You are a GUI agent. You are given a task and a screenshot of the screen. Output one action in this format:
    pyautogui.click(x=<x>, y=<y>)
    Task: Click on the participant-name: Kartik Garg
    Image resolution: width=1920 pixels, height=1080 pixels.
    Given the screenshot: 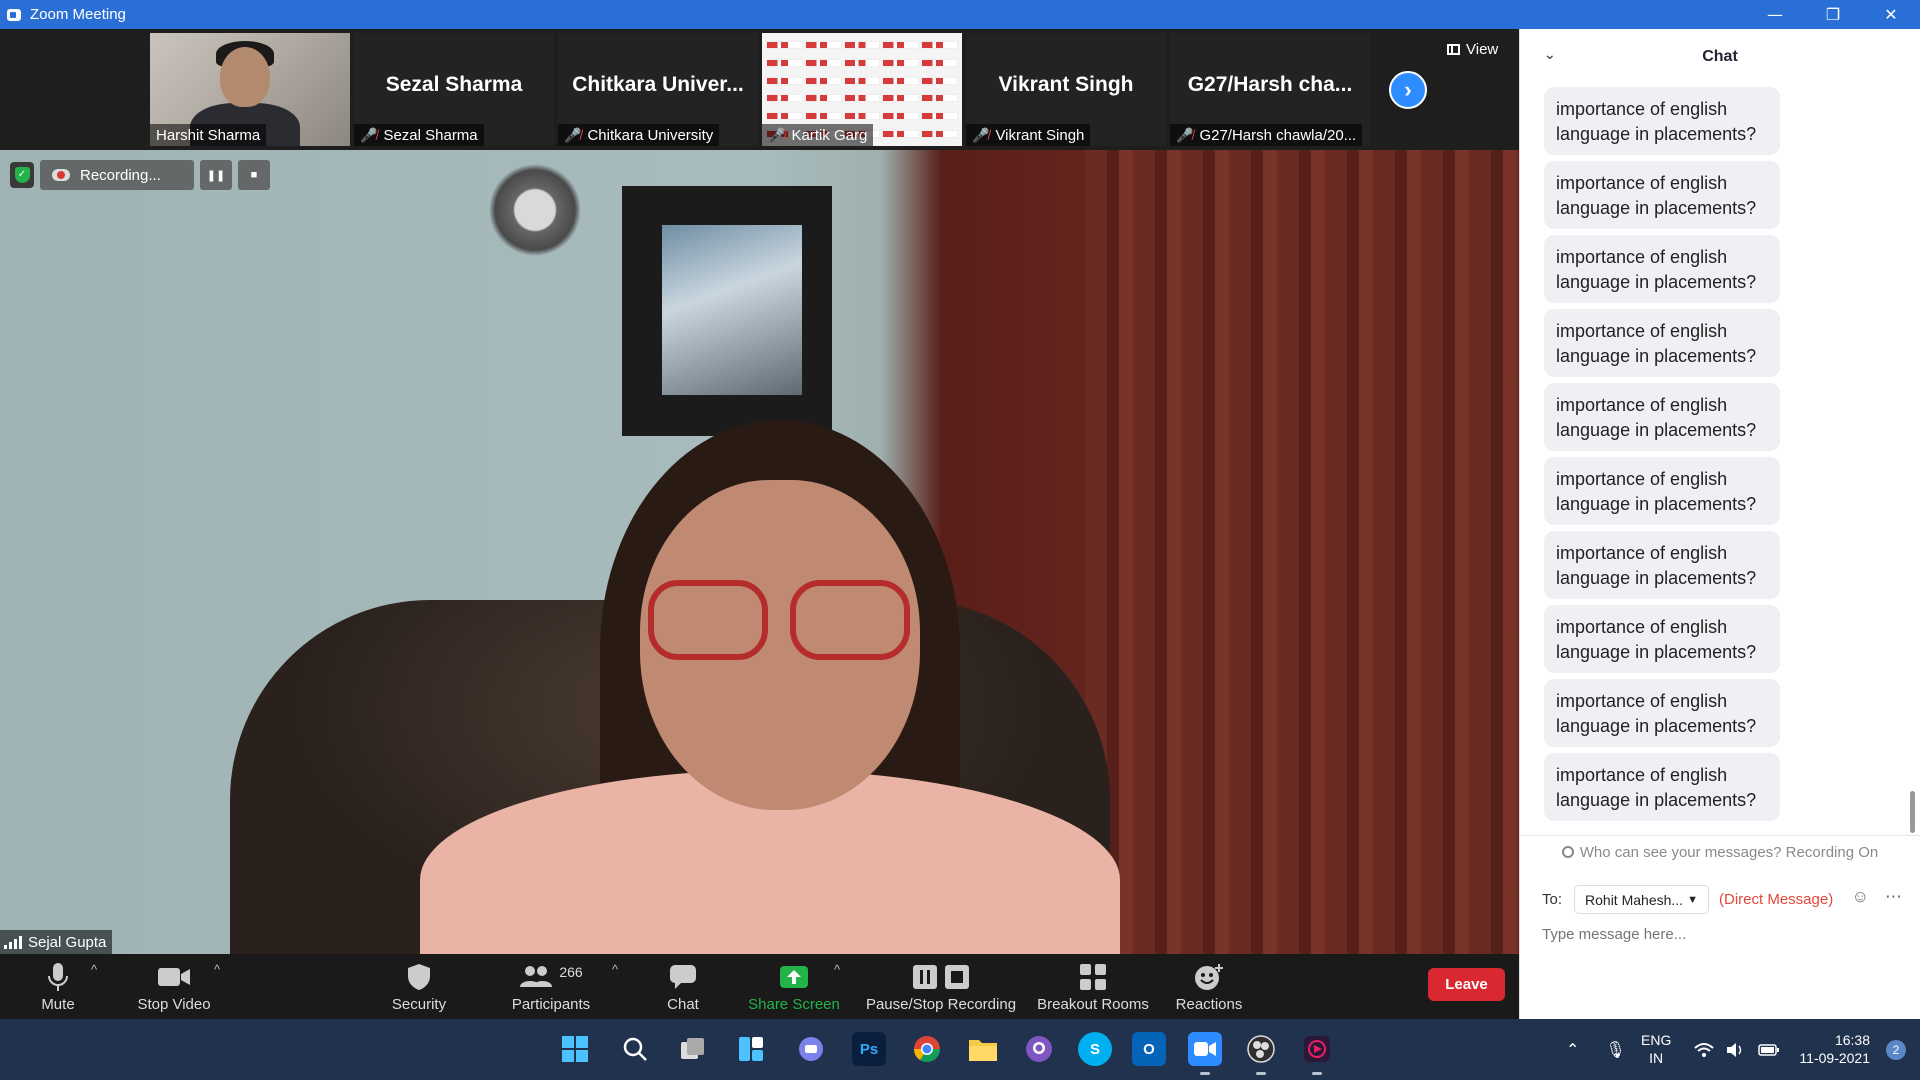 What is the action you would take?
    pyautogui.click(x=829, y=135)
    